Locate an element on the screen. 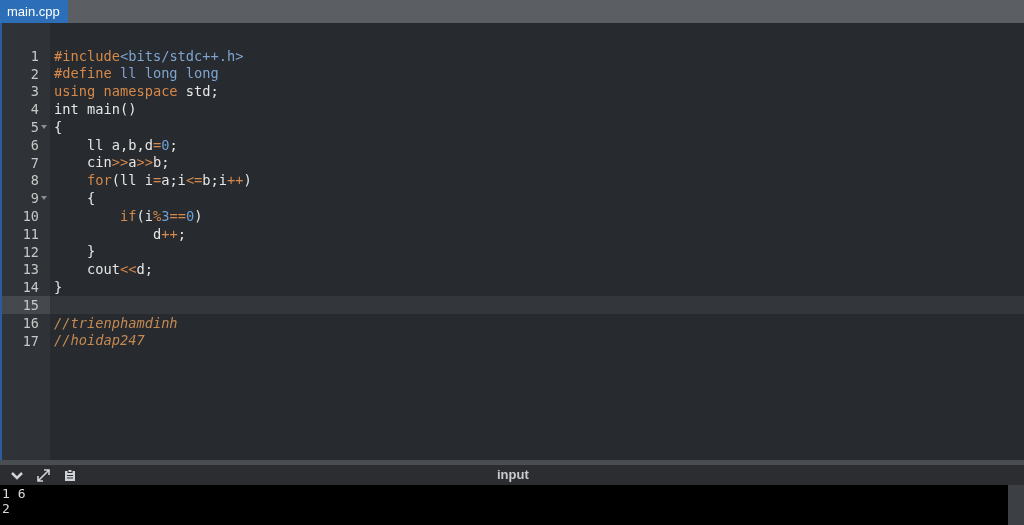 The height and width of the screenshot is (525, 1024). line-number: 6 is located at coordinates (34, 145).